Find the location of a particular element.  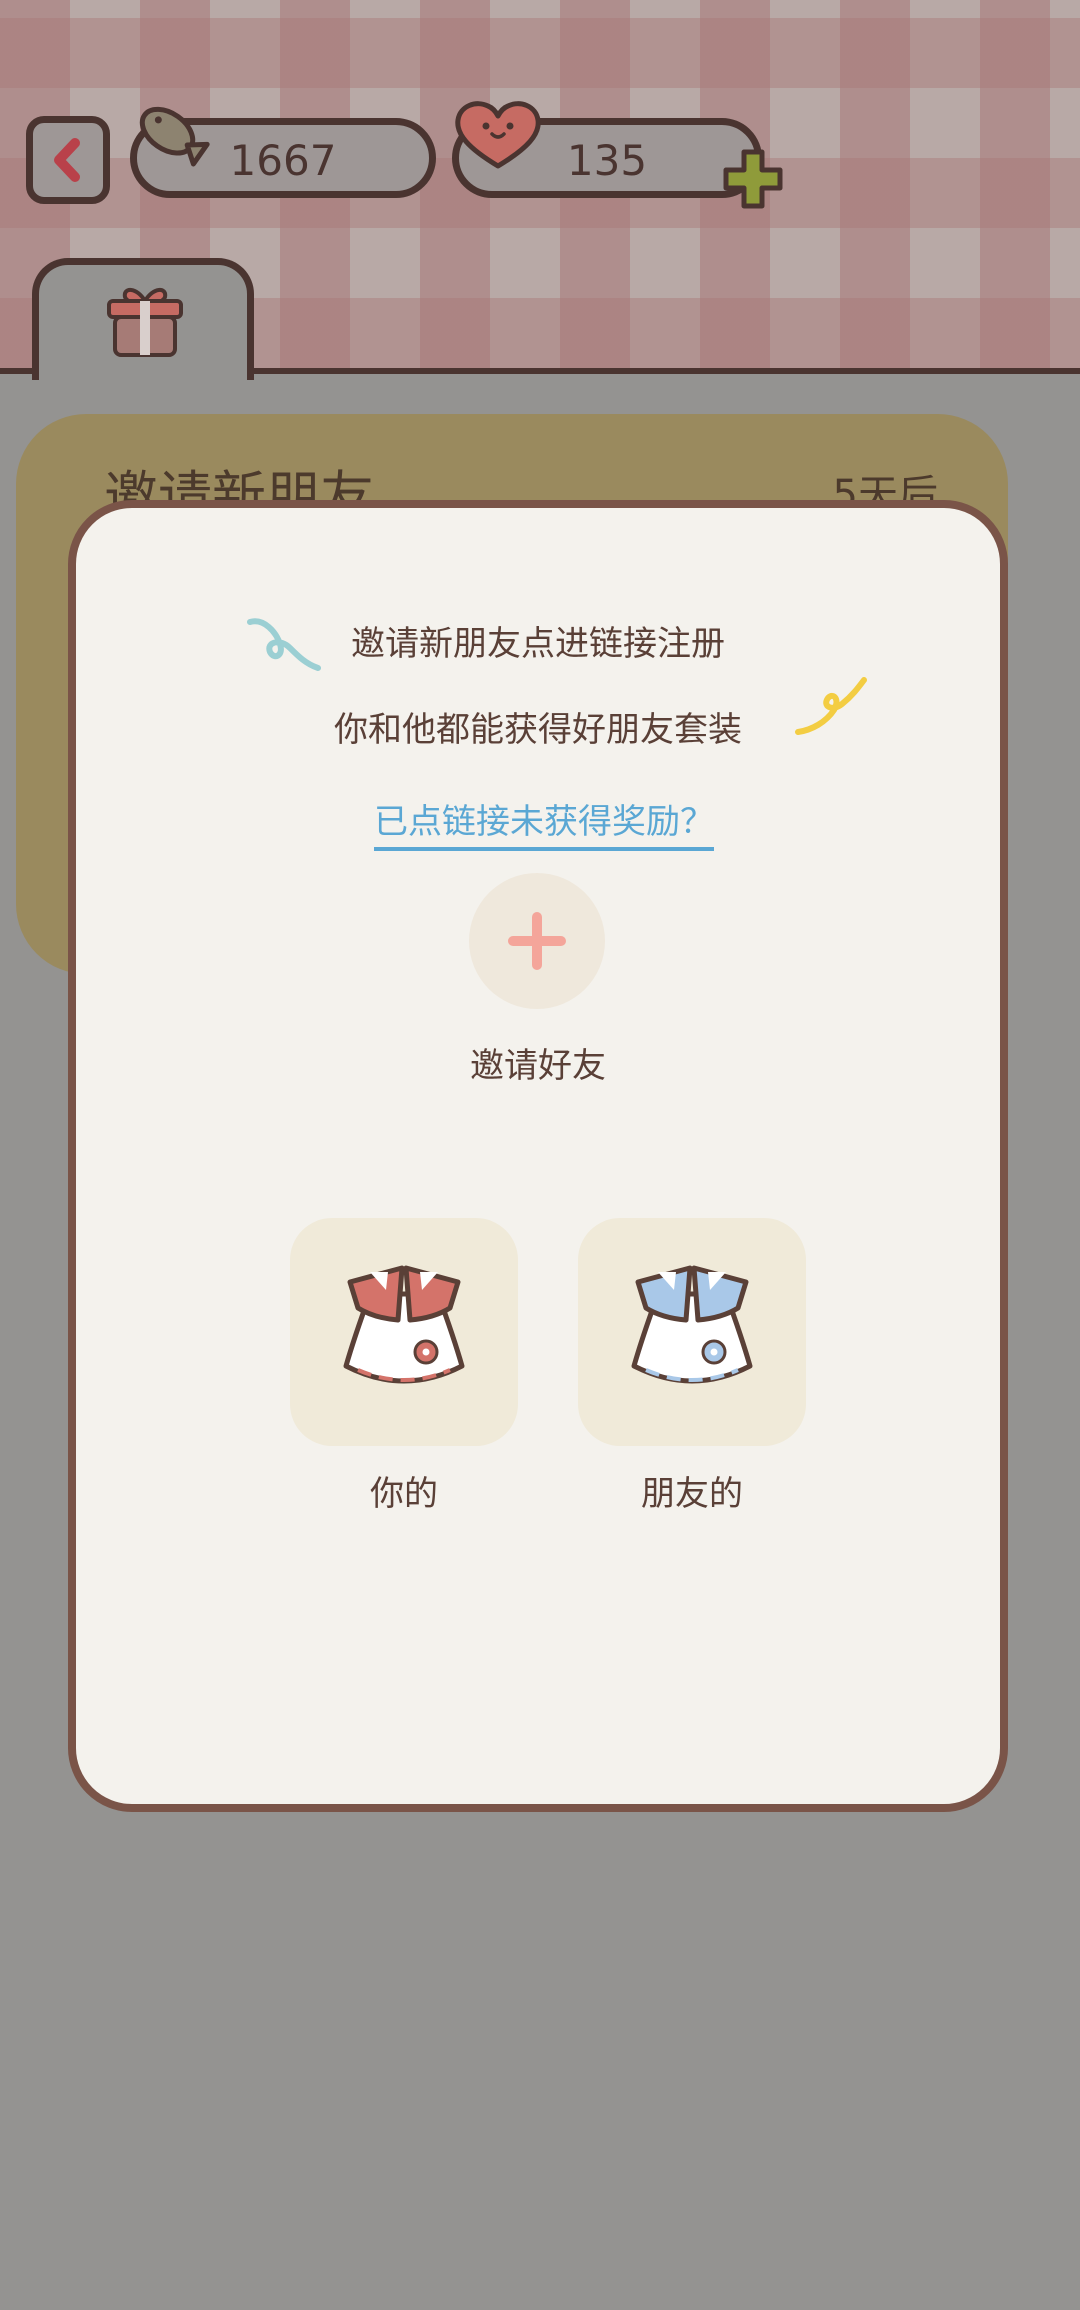

squiggle-icon is located at coordinates (831, 706).